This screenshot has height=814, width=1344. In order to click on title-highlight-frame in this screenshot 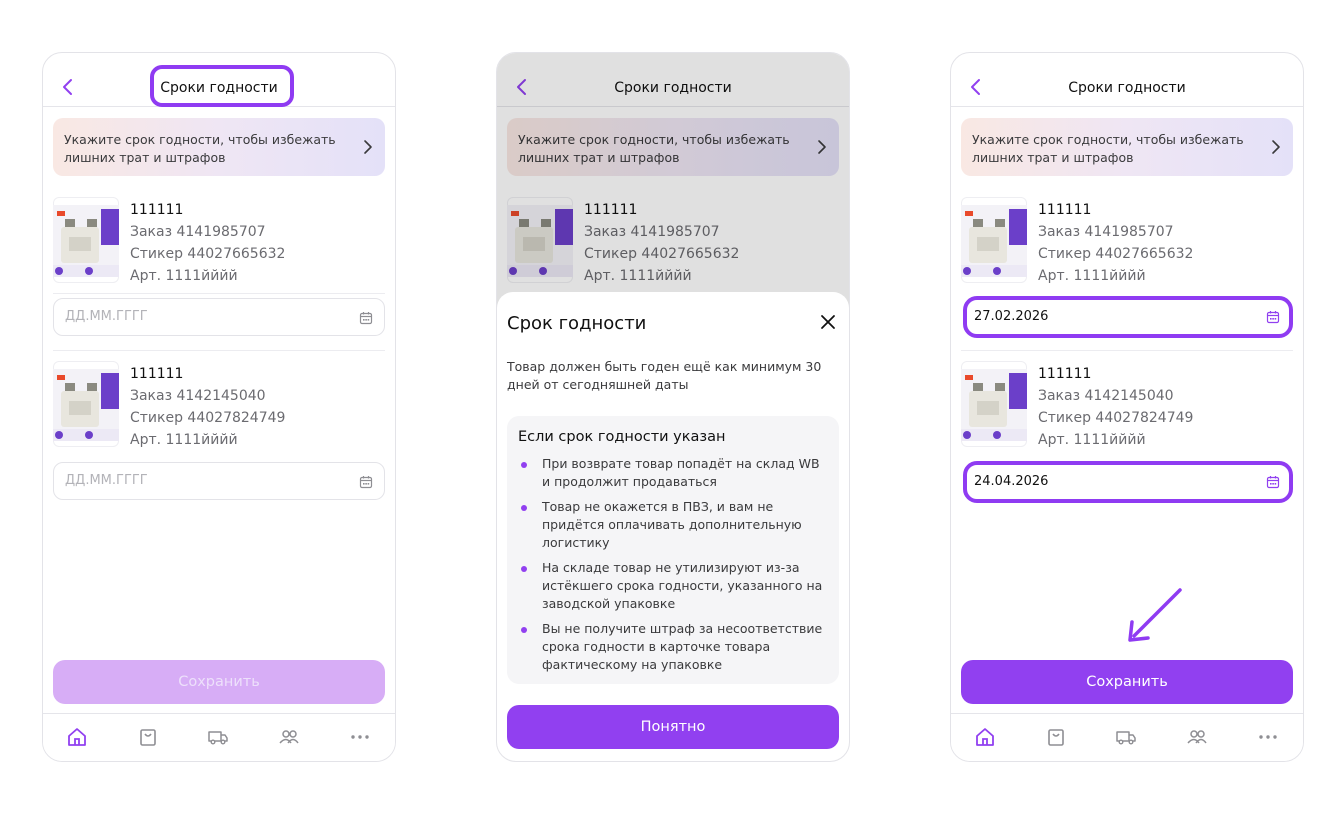, I will do `click(222, 86)`.